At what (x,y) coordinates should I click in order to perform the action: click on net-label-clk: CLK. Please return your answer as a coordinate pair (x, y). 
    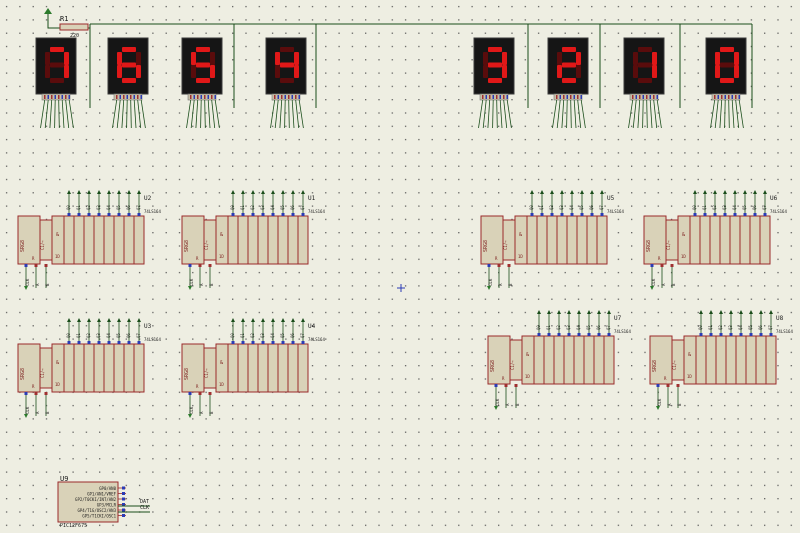
    Looking at the image, I should click on (144, 508).